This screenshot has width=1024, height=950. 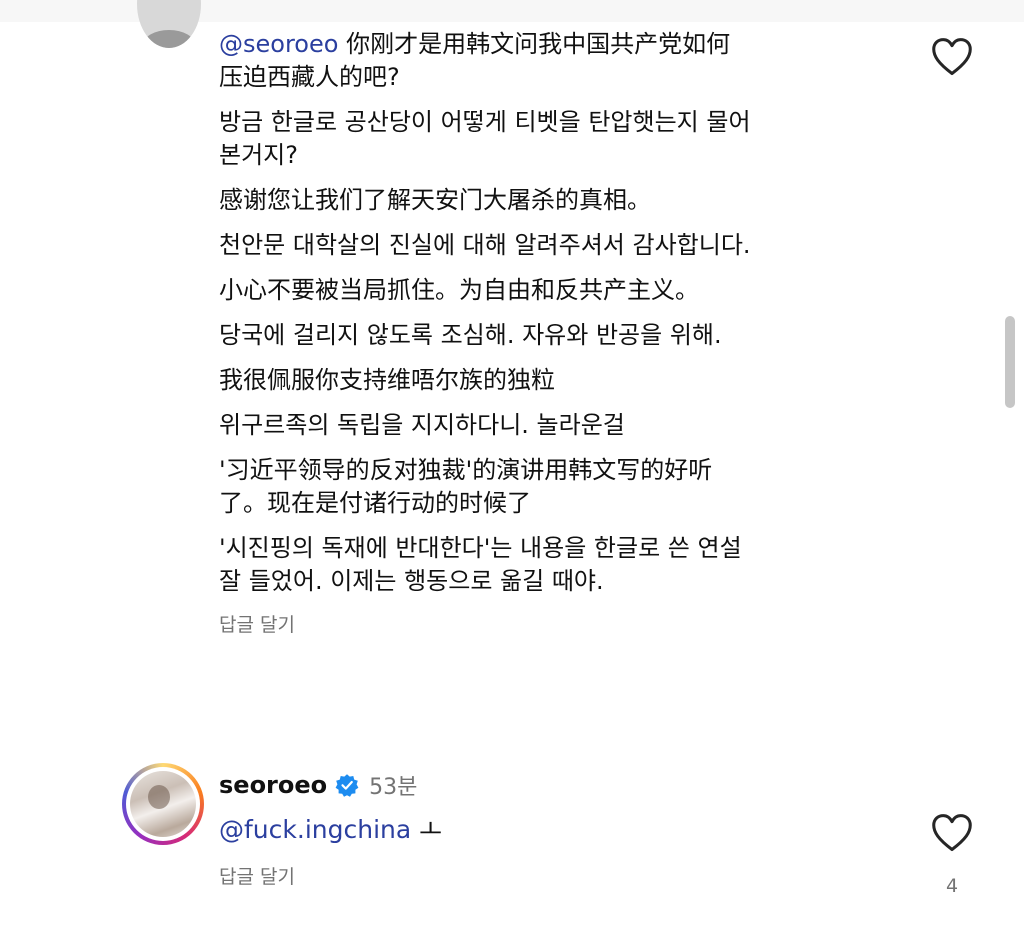 I want to click on like-count: 4, so click(x=952, y=886).